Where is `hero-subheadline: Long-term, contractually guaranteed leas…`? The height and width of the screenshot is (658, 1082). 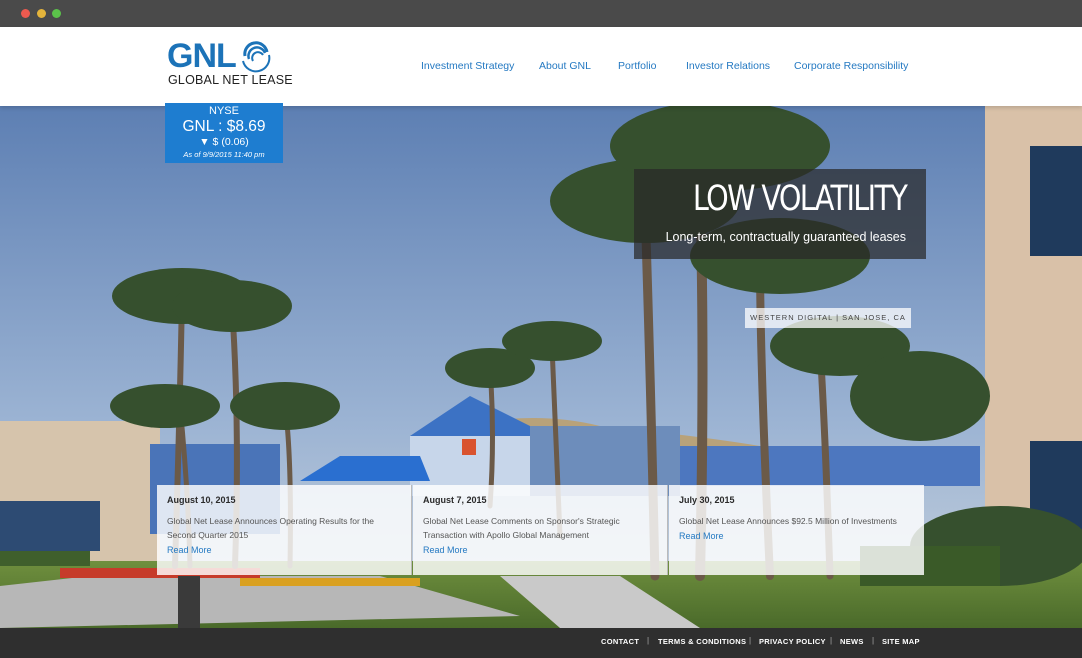 hero-subheadline: Long-term, contractually guaranteed leas… is located at coordinates (785, 237).